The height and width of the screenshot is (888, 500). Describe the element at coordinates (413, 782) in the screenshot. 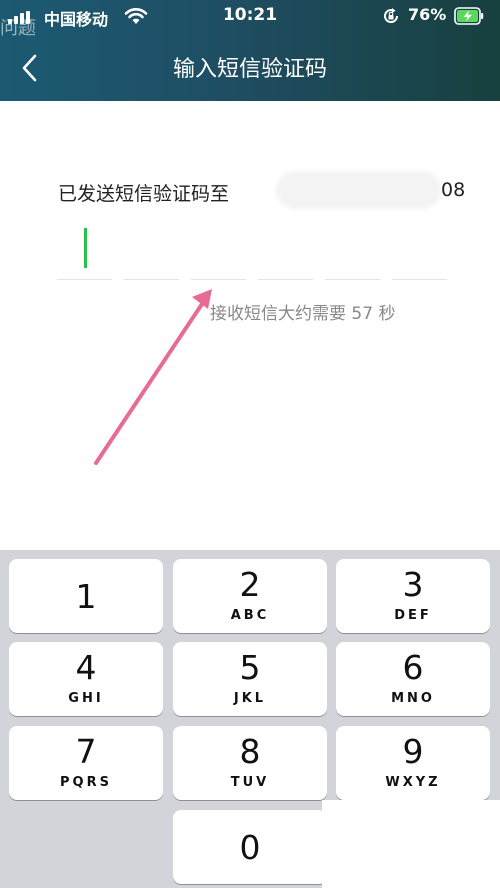

I see `key-letters: WXYZ` at that location.